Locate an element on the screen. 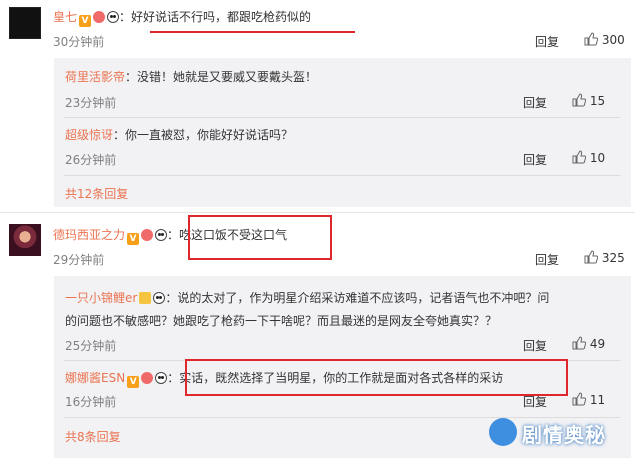 This screenshot has height=460, width=635. timestamp: 26分钟前 is located at coordinates (91, 160).